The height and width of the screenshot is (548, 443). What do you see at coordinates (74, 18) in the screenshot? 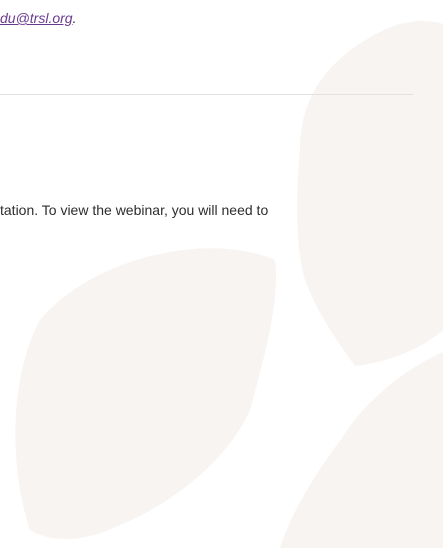
I see `email-trailing-punctuation: .` at bounding box center [74, 18].